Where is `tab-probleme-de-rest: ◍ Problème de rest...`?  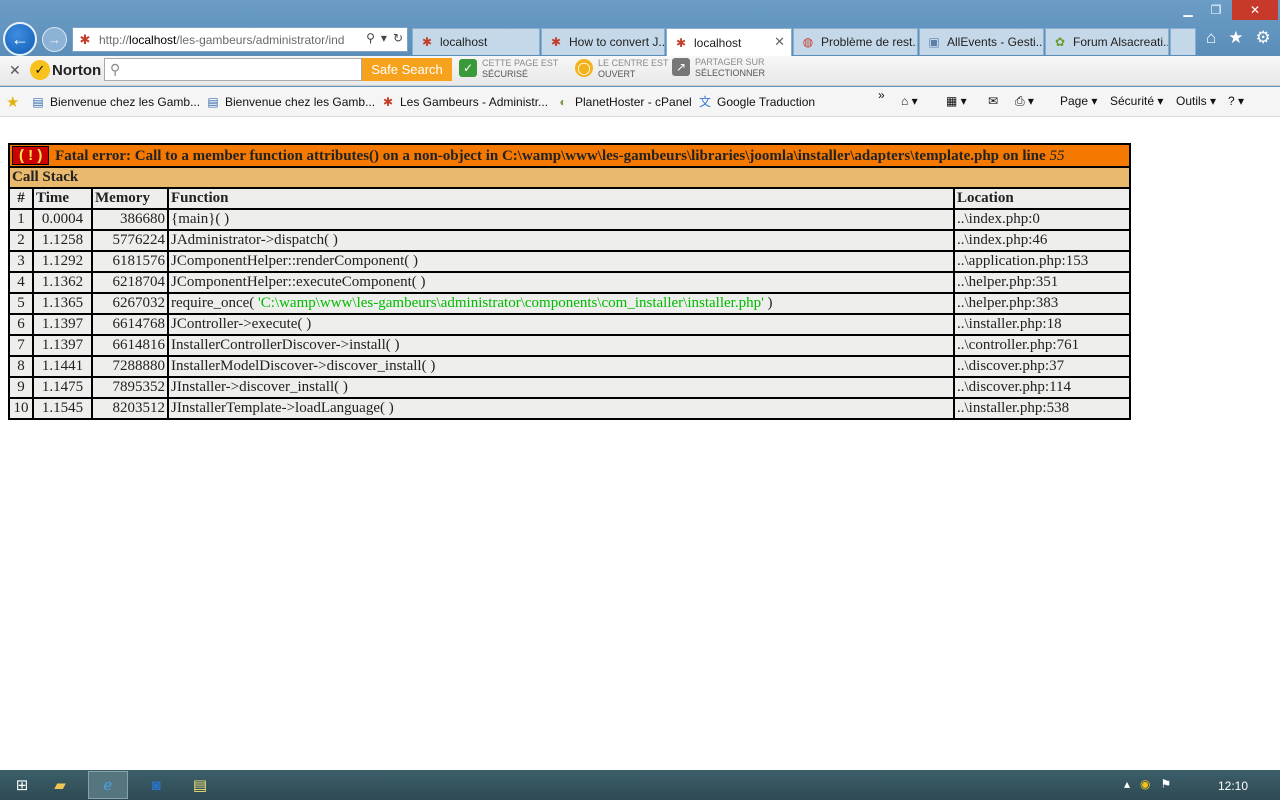 tab-probleme-de-rest: ◍ Problème de rest... is located at coordinates (855, 41).